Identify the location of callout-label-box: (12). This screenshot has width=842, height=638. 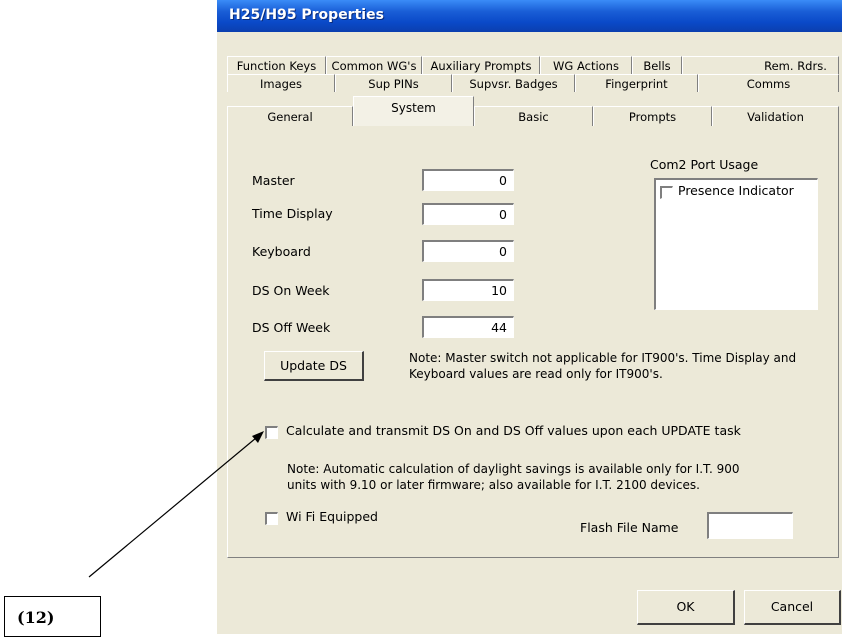
(52, 616).